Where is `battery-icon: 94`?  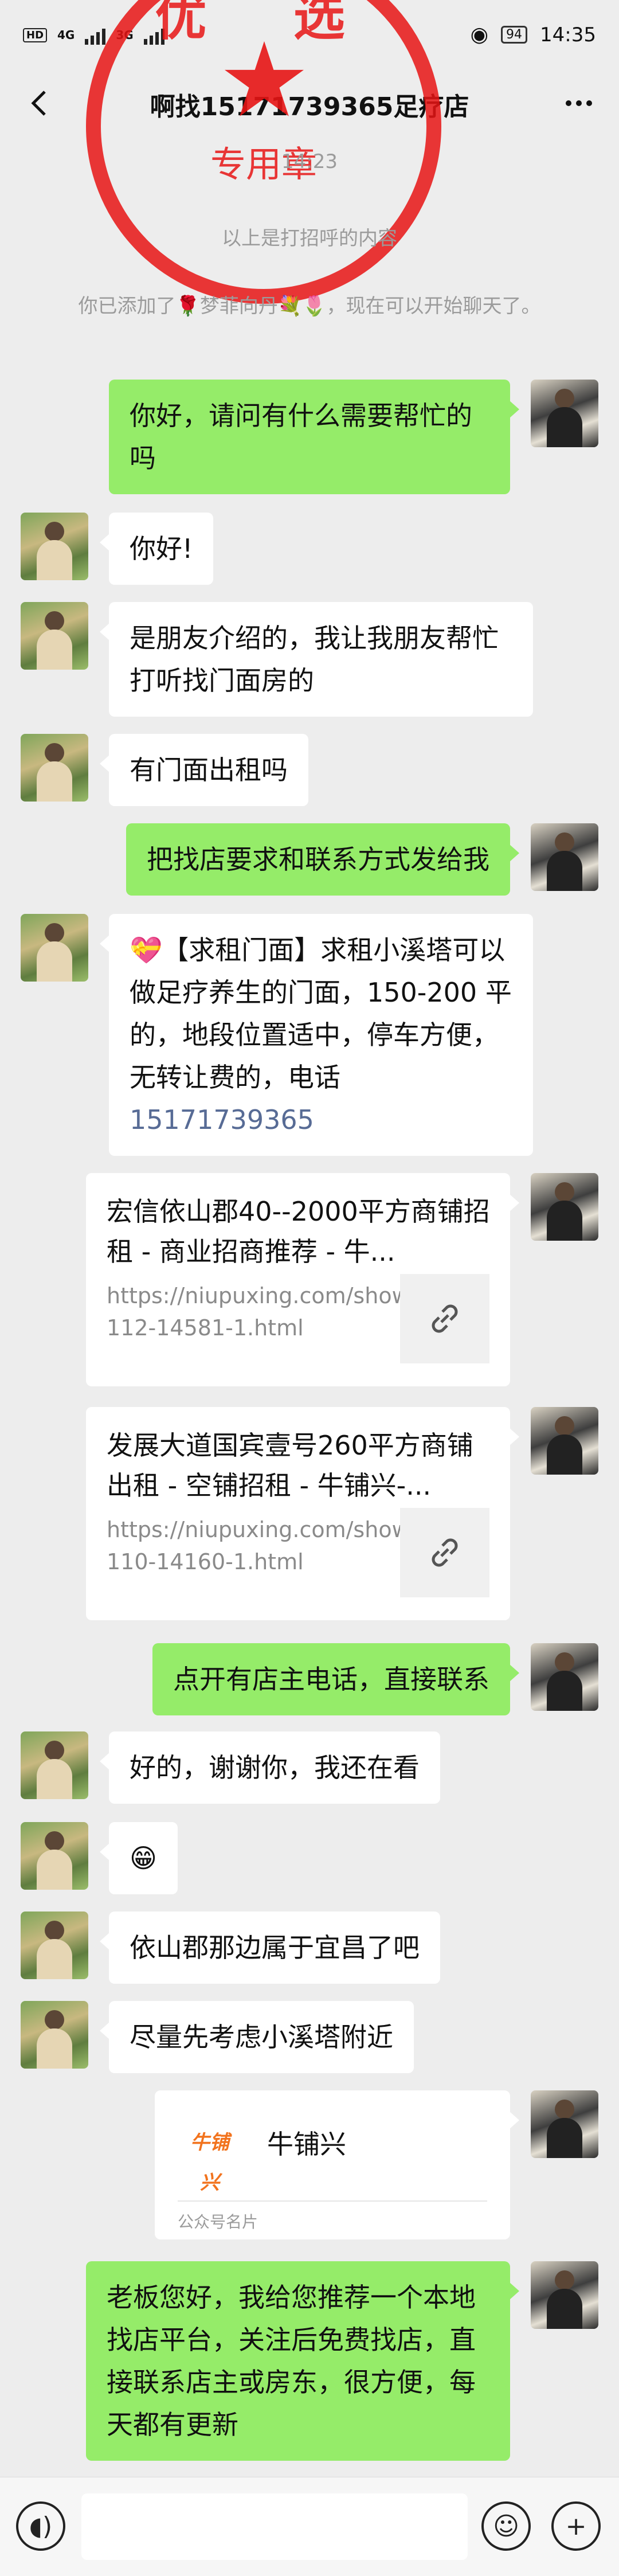 battery-icon: 94 is located at coordinates (514, 35).